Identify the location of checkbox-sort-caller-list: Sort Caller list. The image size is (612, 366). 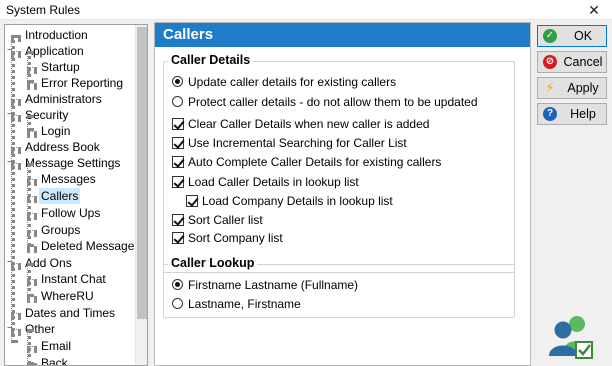
(217, 220).